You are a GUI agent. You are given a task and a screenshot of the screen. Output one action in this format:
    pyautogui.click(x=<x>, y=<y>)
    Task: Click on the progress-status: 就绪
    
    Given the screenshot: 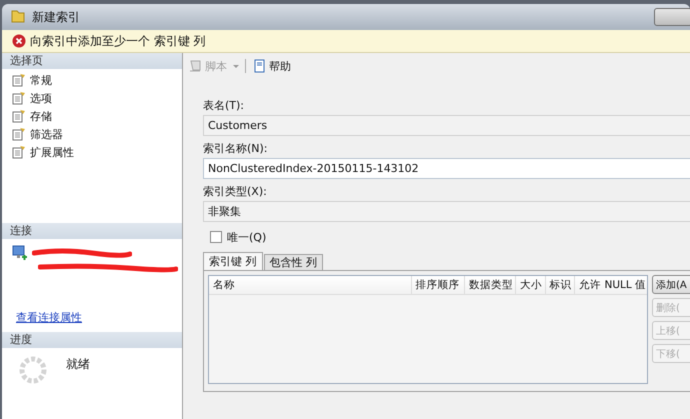 What is the action you would take?
    pyautogui.click(x=78, y=364)
    